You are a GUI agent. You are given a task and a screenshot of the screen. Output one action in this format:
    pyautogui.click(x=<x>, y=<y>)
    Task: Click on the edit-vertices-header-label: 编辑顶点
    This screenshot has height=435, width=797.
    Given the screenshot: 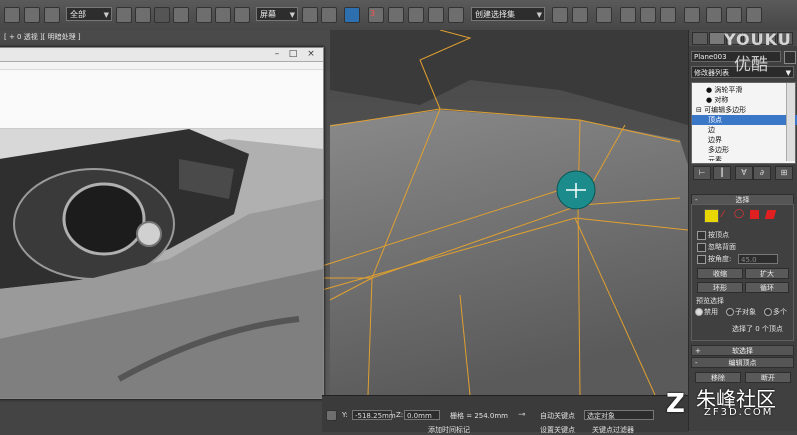 What is the action you would take?
    pyautogui.click(x=742, y=363)
    